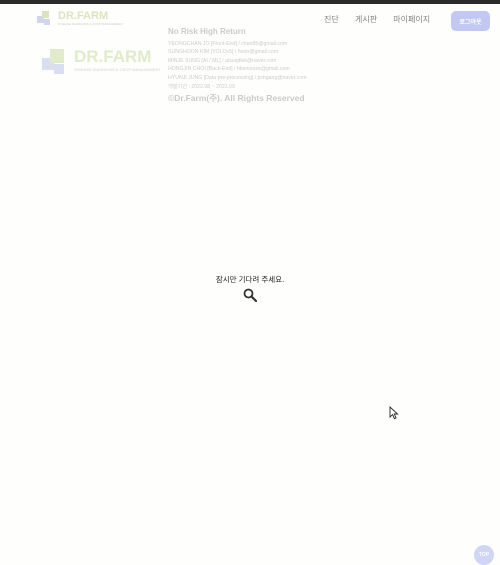  Describe the element at coordinates (83, 16) in the screenshot. I see `nav-logo-text: DR.FARM` at that location.